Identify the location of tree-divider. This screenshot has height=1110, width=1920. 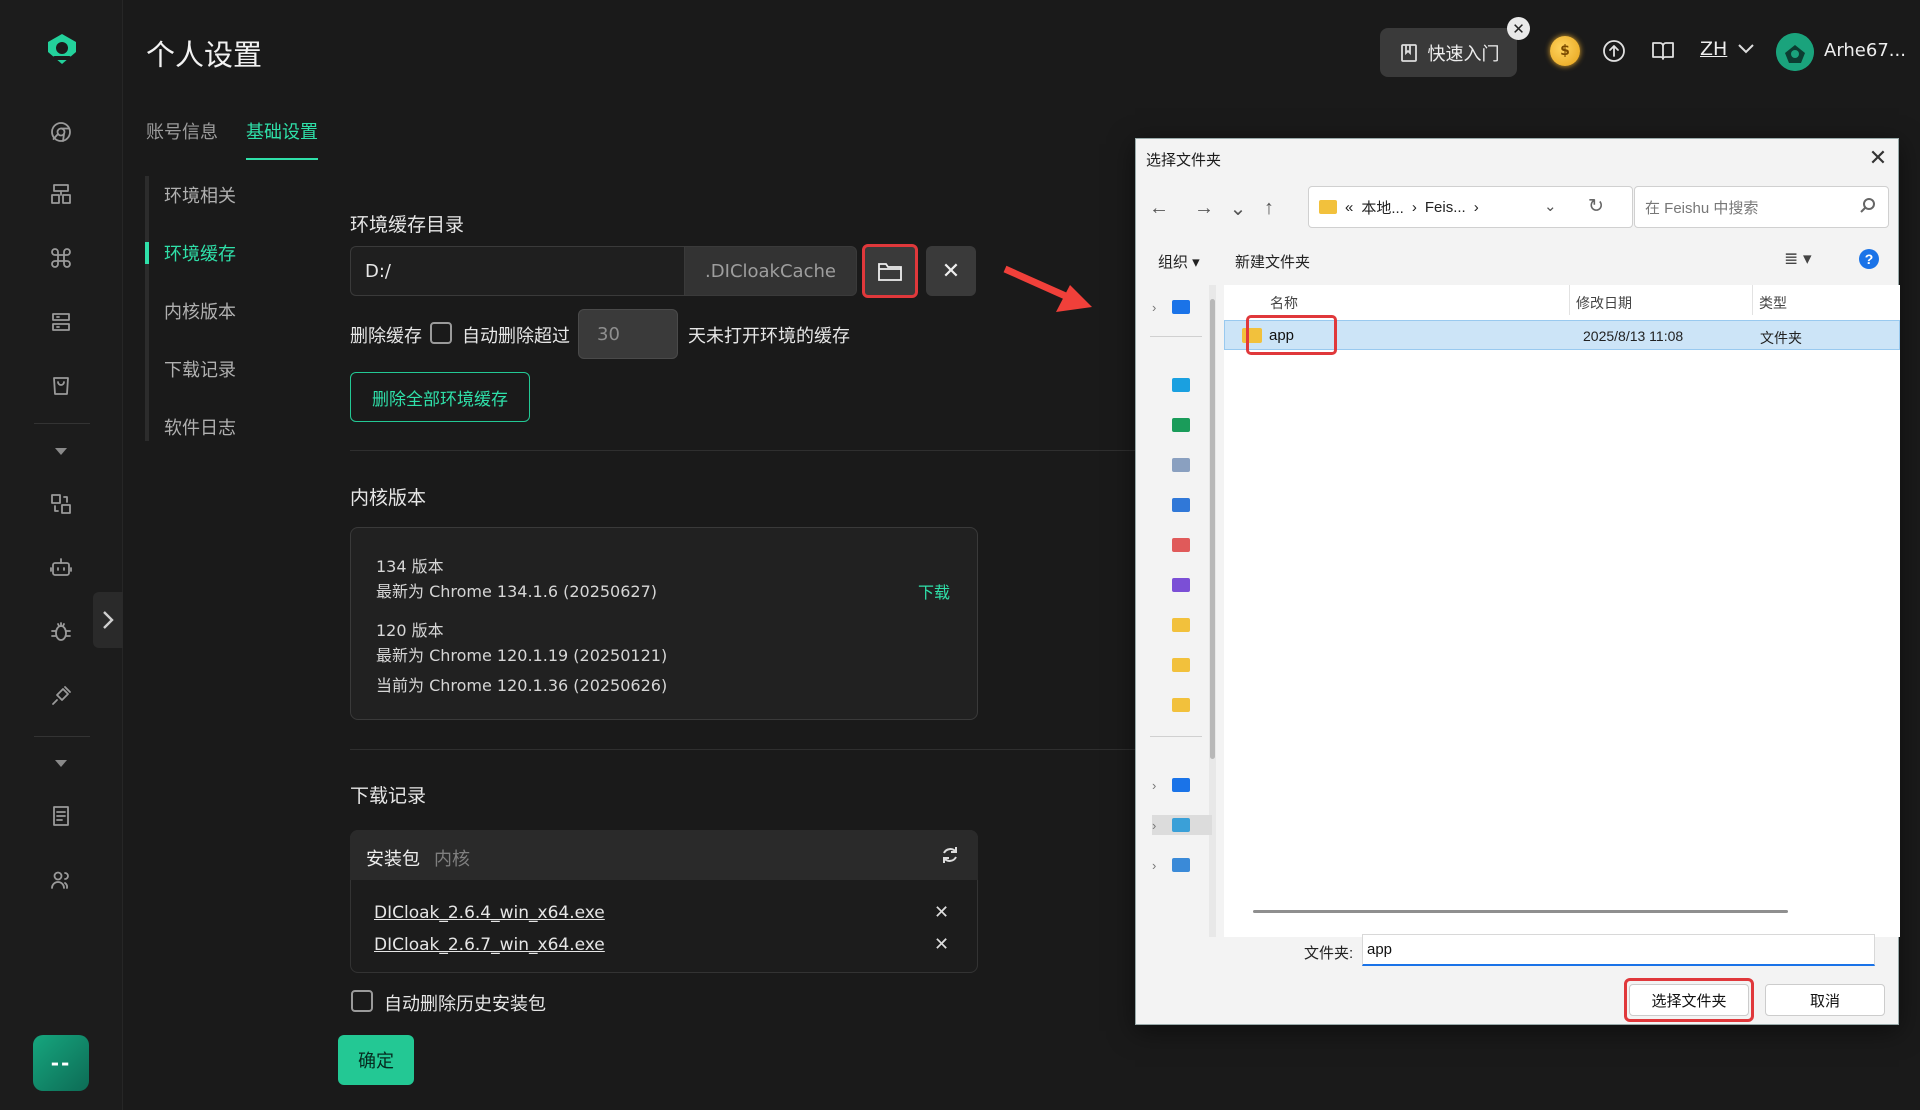
(1176, 736).